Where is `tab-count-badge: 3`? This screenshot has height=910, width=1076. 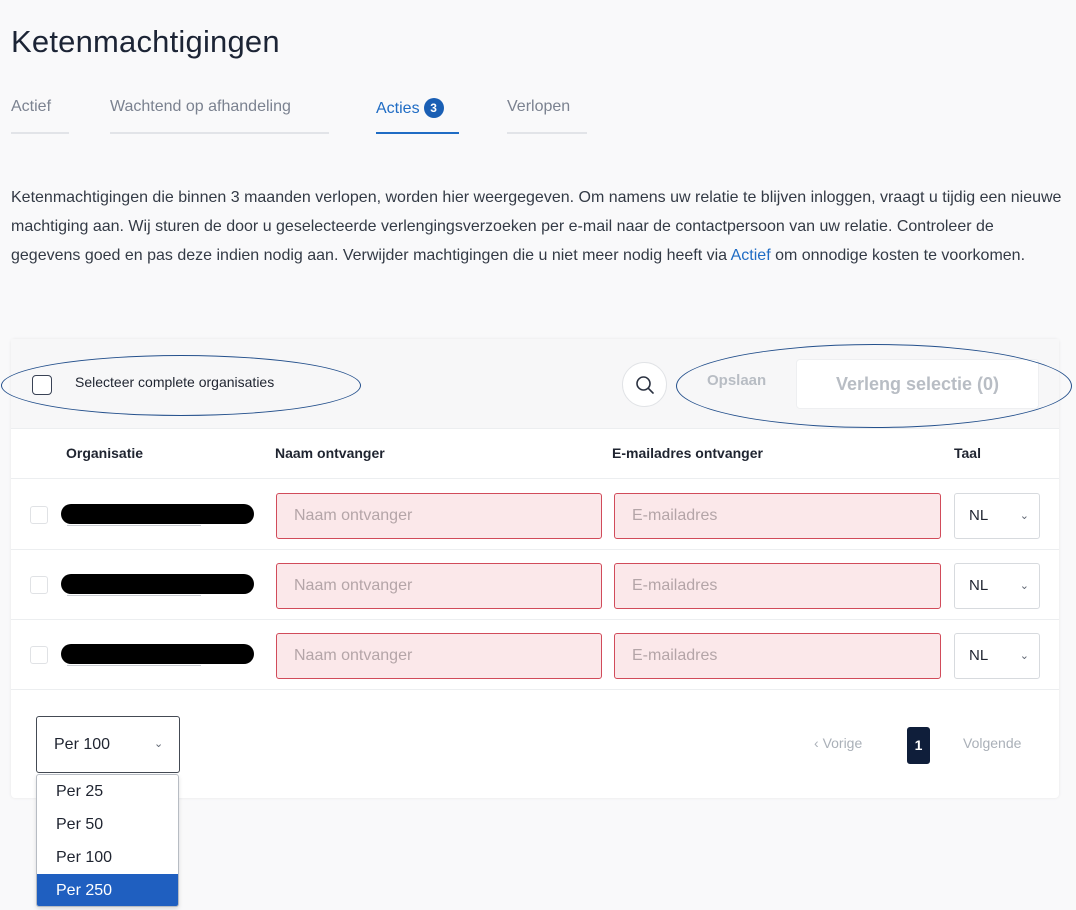
tab-count-badge: 3 is located at coordinates (433, 108).